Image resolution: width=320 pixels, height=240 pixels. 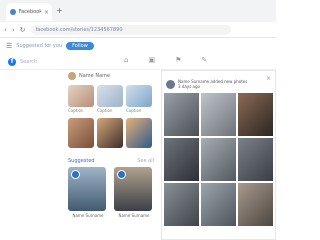 What do you see at coordinates (5, 30) in the screenshot?
I see `back-icon: ‹` at bounding box center [5, 30].